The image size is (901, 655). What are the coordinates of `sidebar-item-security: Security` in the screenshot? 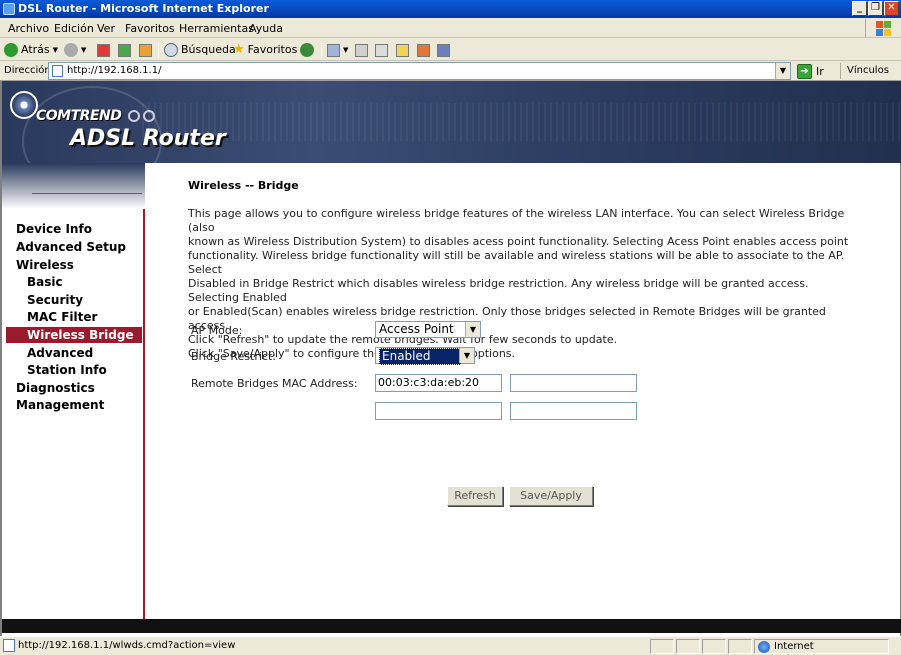 It's located at (74, 300).